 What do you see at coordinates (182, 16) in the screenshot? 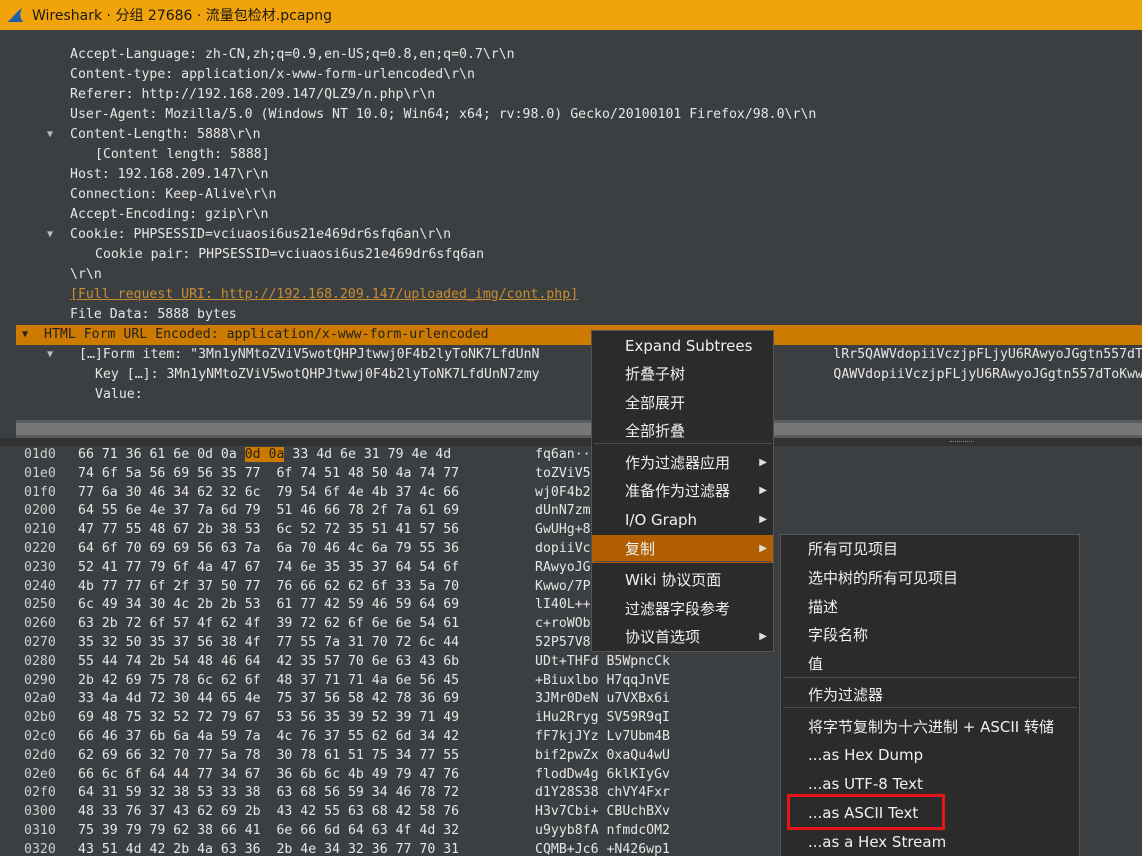
I see `window-title: Wireshark · 分组 27686 · 流量包检材.pcapng` at bounding box center [182, 16].